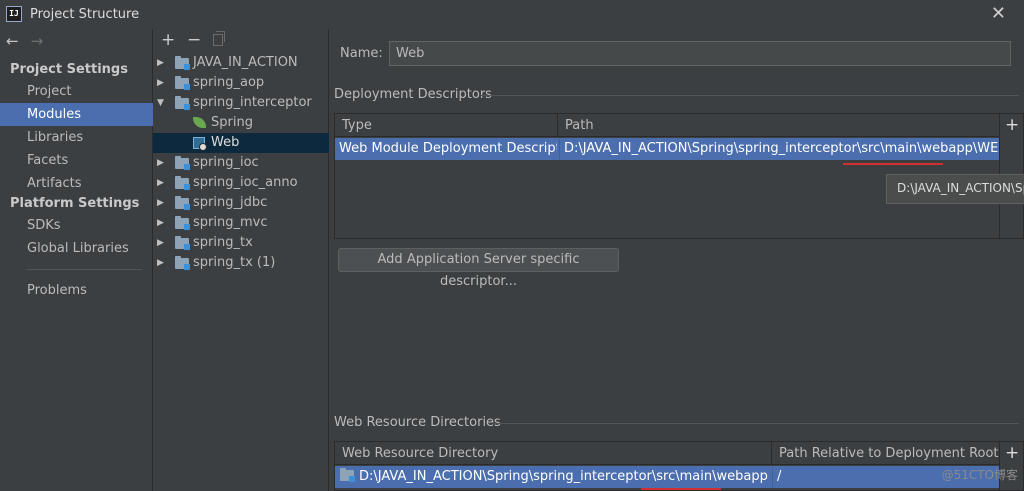  Describe the element at coordinates (700, 53) in the screenshot. I see `name-field` at that location.